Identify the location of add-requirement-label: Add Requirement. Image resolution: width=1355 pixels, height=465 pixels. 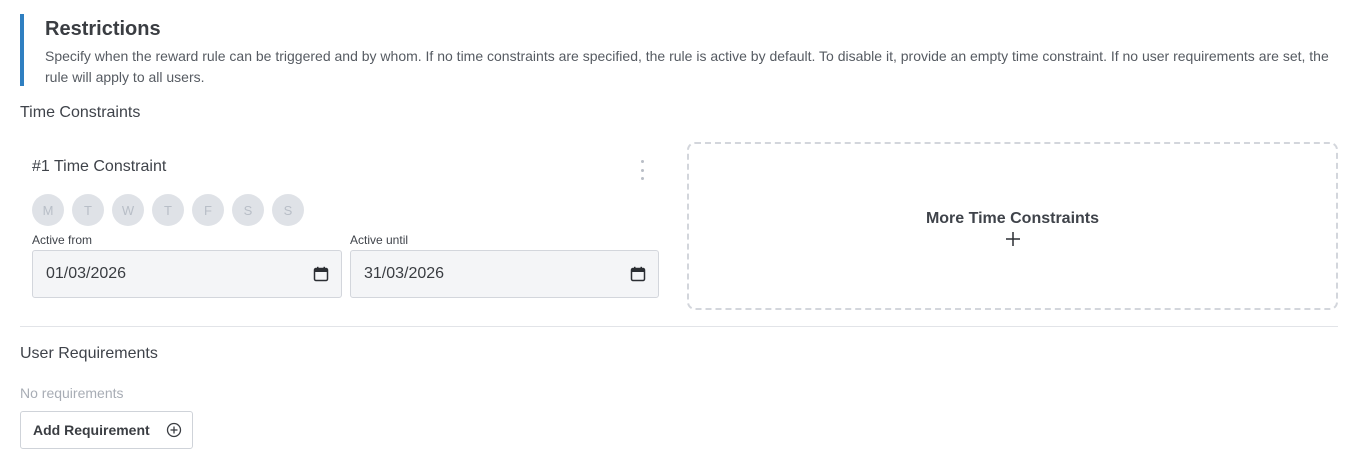
(91, 430).